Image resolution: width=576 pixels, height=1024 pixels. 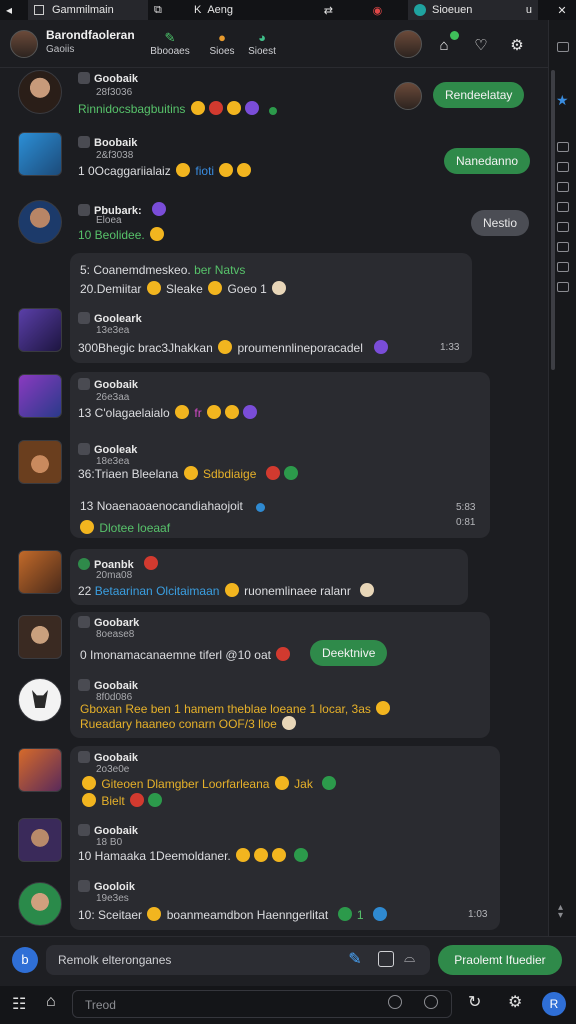 I want to click on bell-icon: ⌓, so click(x=409, y=957).